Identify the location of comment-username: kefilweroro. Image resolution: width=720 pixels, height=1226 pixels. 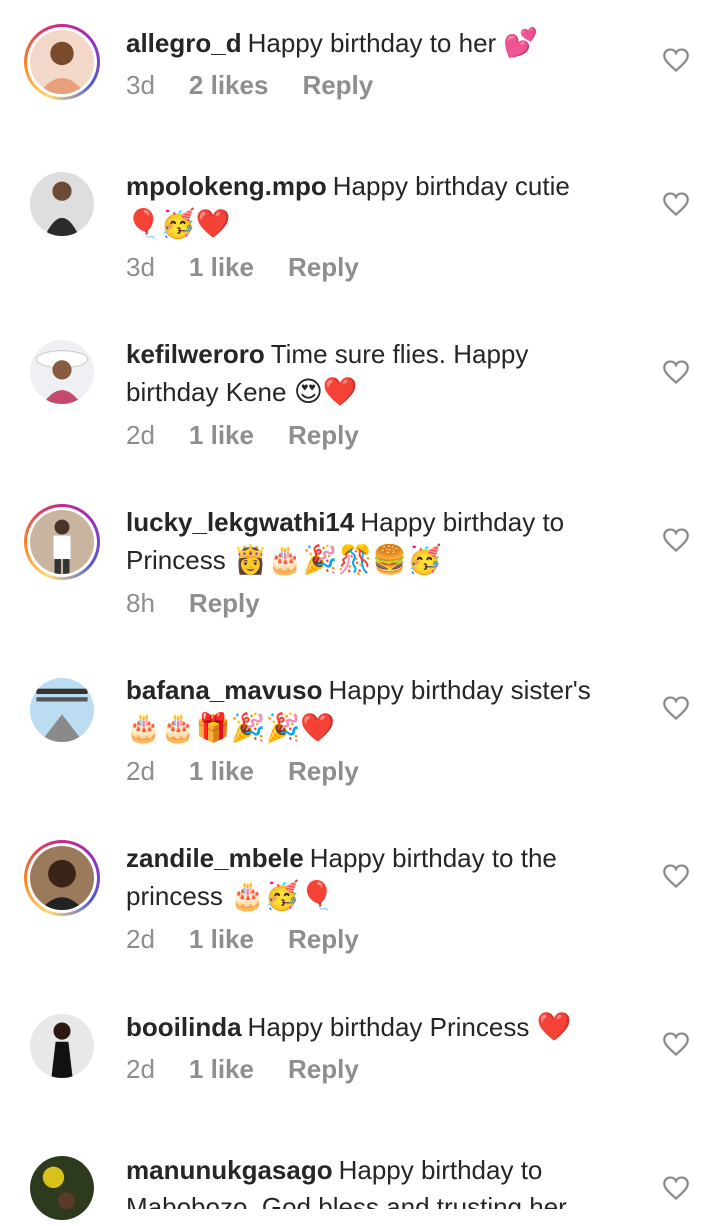
(195, 354).